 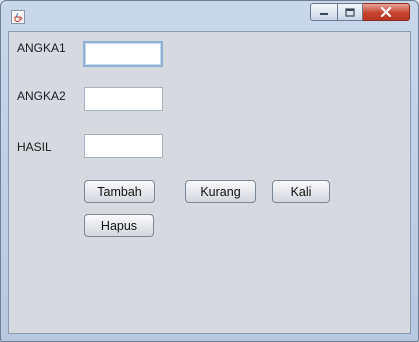 I want to click on java-coffee-cup-icon, so click(x=18, y=17).